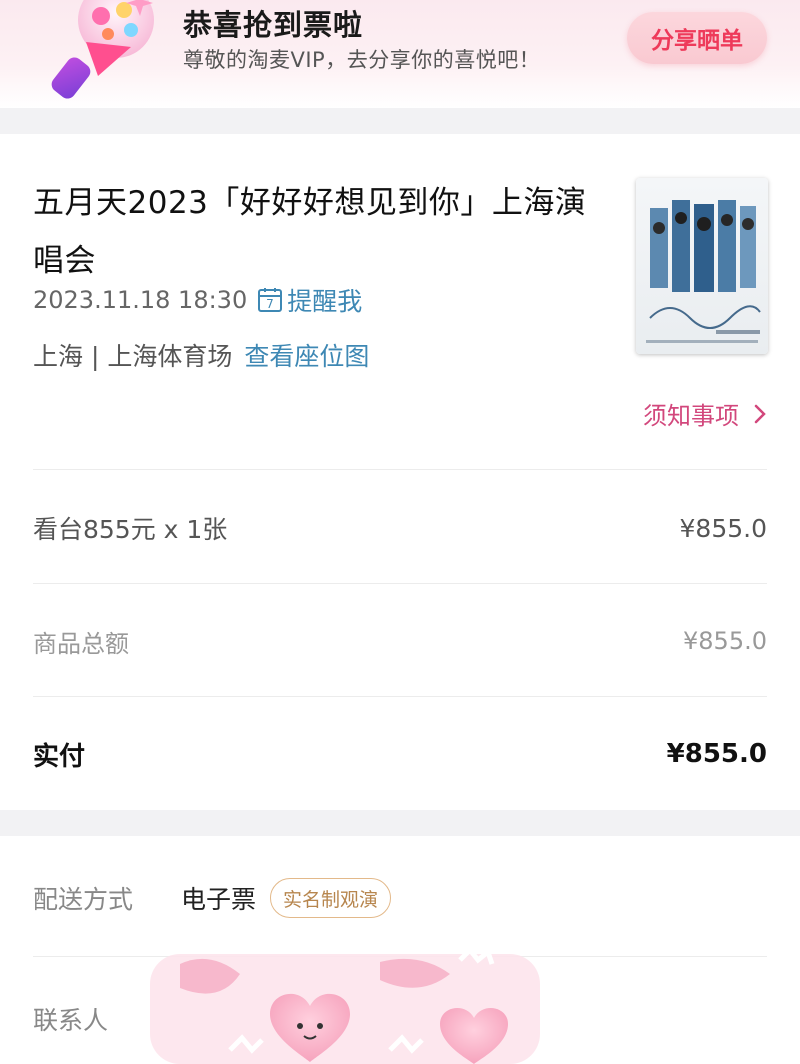  What do you see at coordinates (331, 898) in the screenshot?
I see `realname-badge: 实名制观演` at bounding box center [331, 898].